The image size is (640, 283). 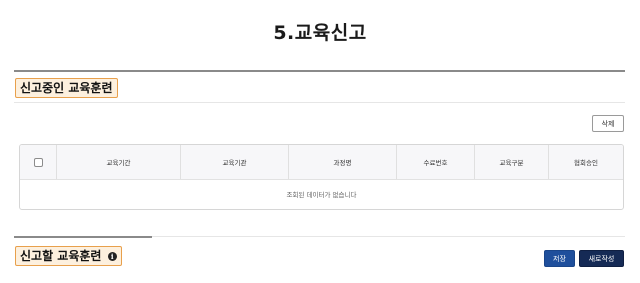 What do you see at coordinates (585, 162) in the screenshot?
I see `column-header-association-approval: 협회승인` at bounding box center [585, 162].